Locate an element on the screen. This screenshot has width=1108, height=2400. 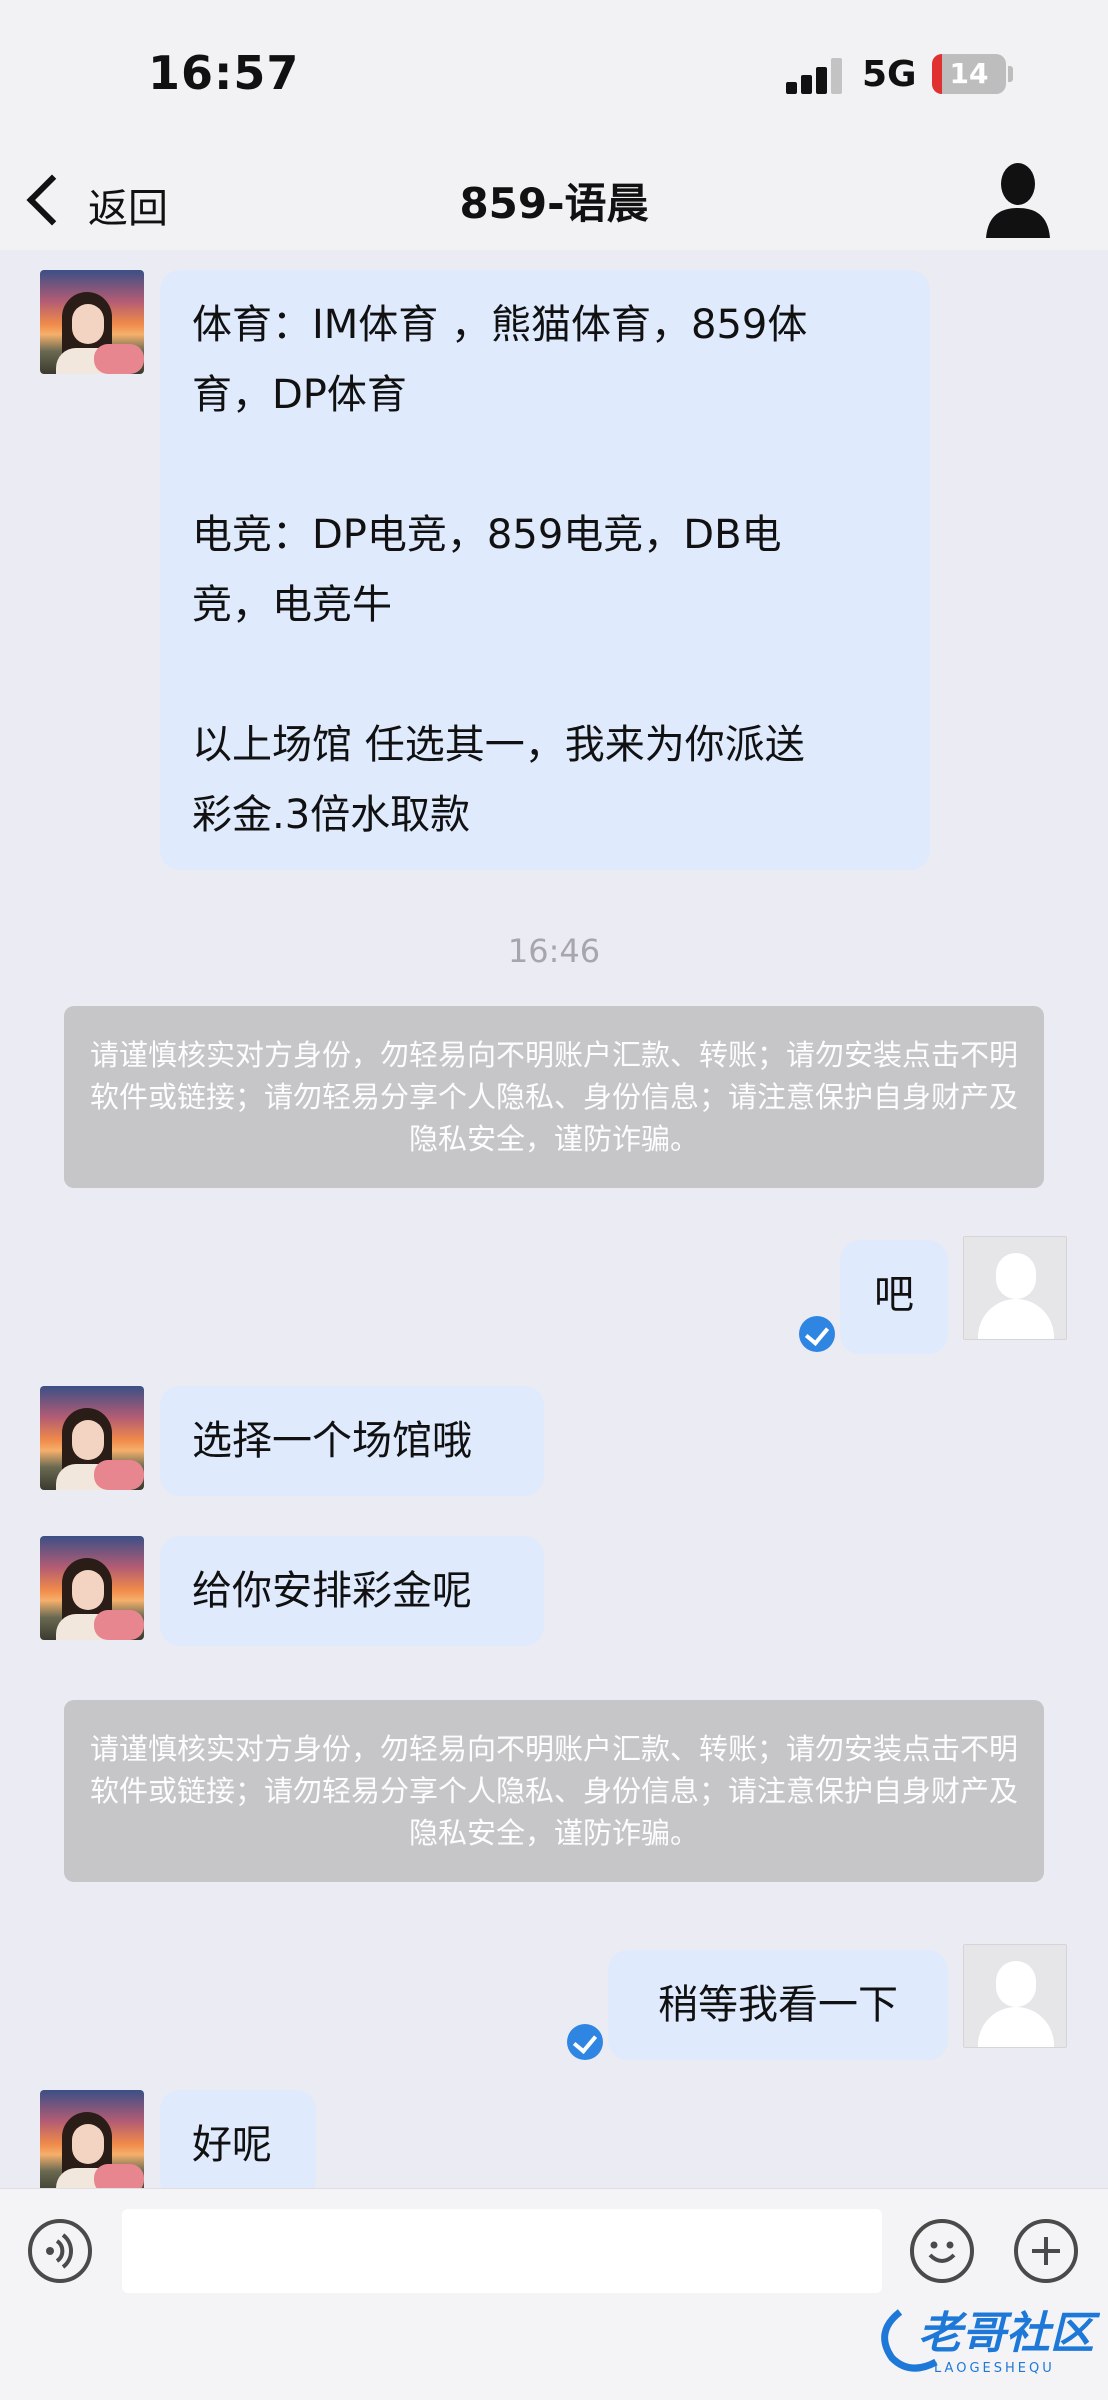
network-label: 5G is located at coordinates (889, 74).